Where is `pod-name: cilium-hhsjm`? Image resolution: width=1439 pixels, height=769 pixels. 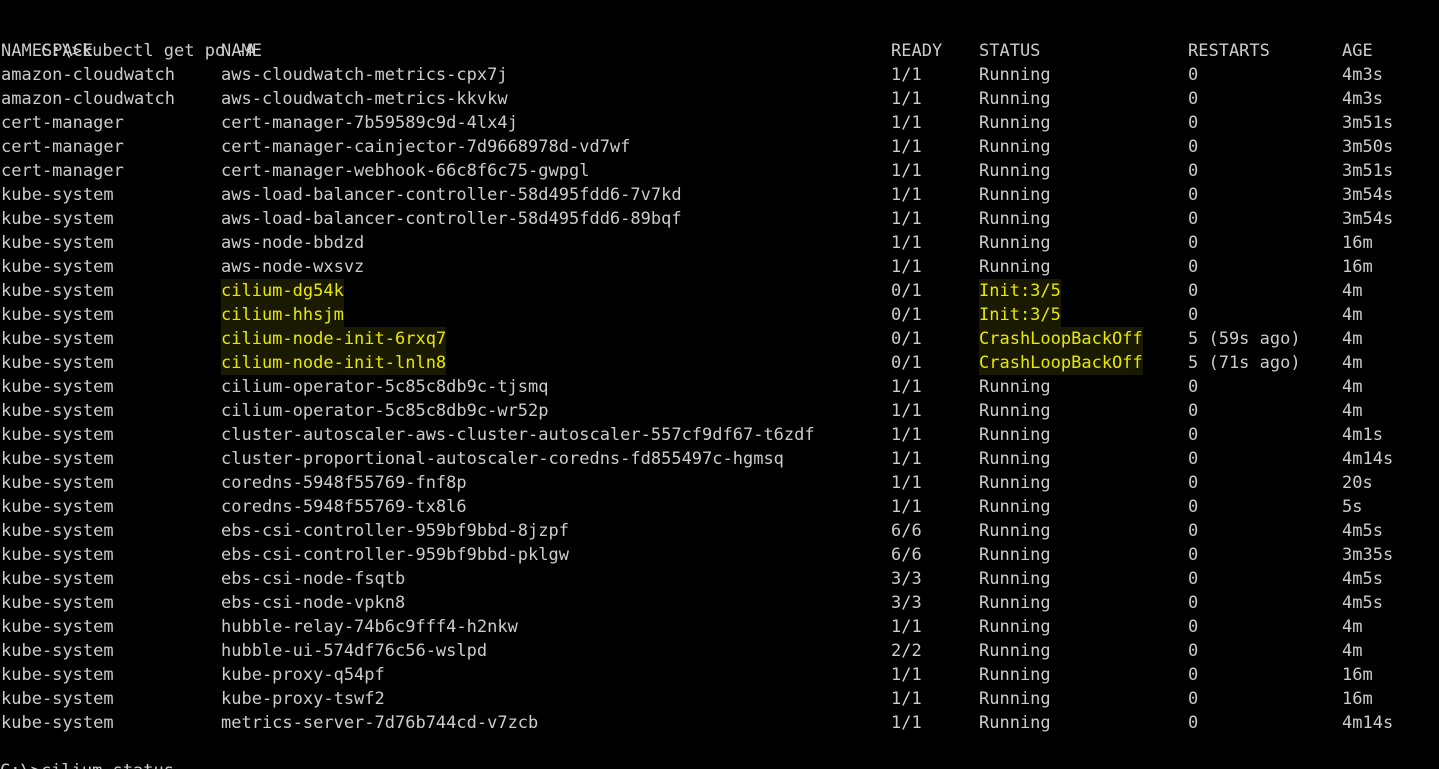 pod-name: cilium-hhsjm is located at coordinates (282, 315).